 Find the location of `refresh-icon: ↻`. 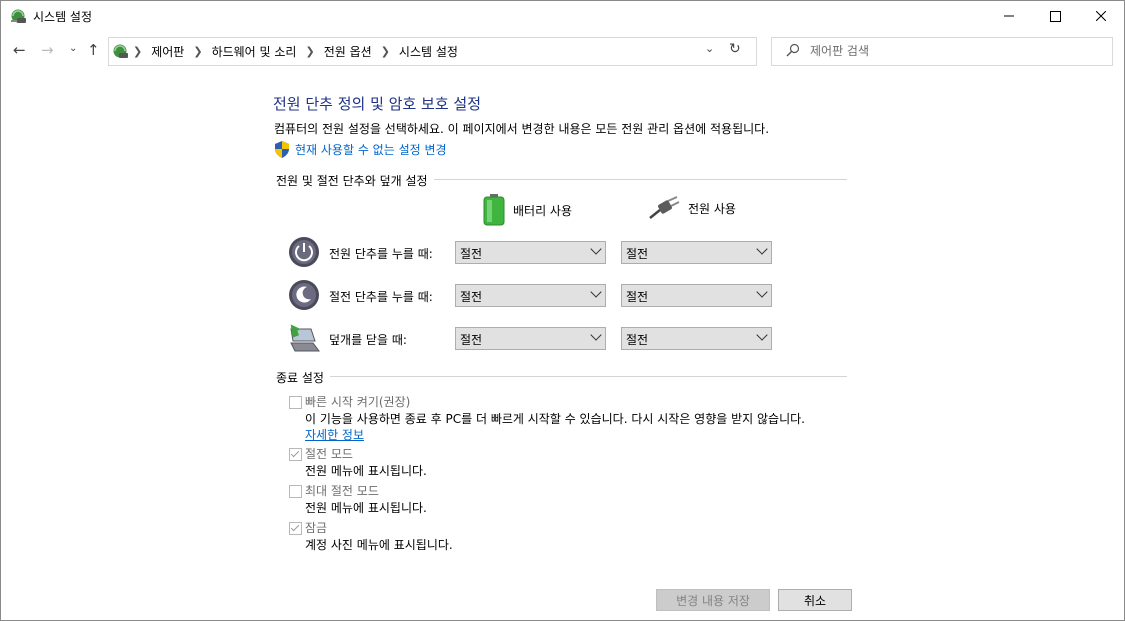

refresh-icon: ↻ is located at coordinates (735, 49).